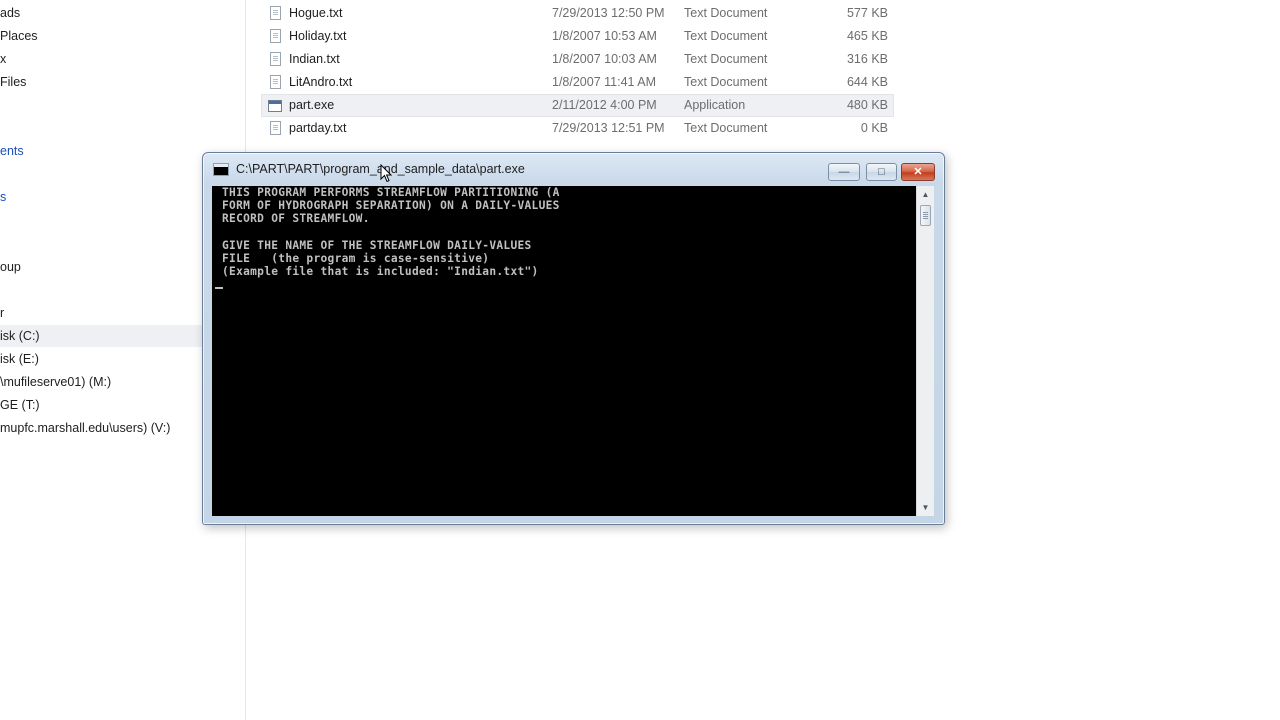  I want to click on scroll-thumb, so click(925, 215).